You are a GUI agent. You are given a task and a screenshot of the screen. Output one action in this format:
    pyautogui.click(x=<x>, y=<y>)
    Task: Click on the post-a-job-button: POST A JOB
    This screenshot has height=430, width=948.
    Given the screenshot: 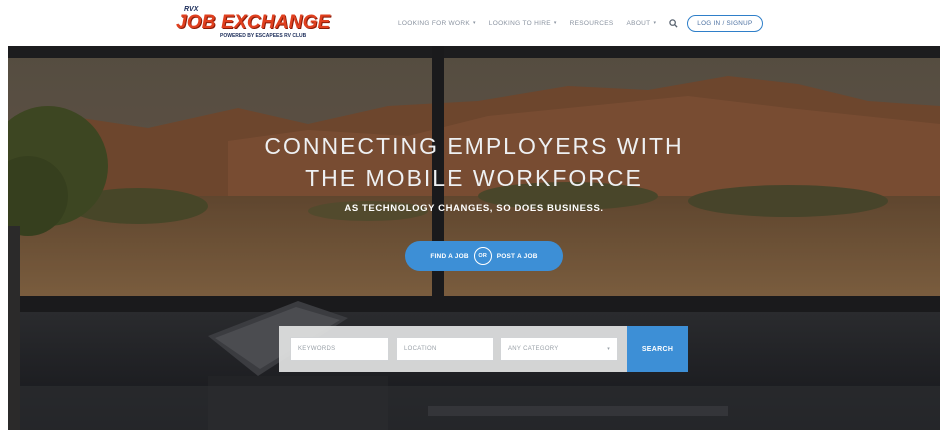 What is the action you would take?
    pyautogui.click(x=517, y=256)
    